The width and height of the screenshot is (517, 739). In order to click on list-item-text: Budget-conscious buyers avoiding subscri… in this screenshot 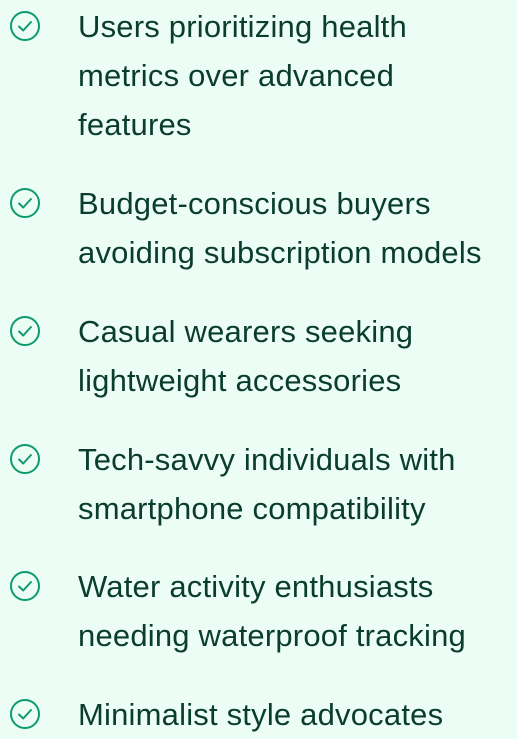, I will do `click(280, 228)`.